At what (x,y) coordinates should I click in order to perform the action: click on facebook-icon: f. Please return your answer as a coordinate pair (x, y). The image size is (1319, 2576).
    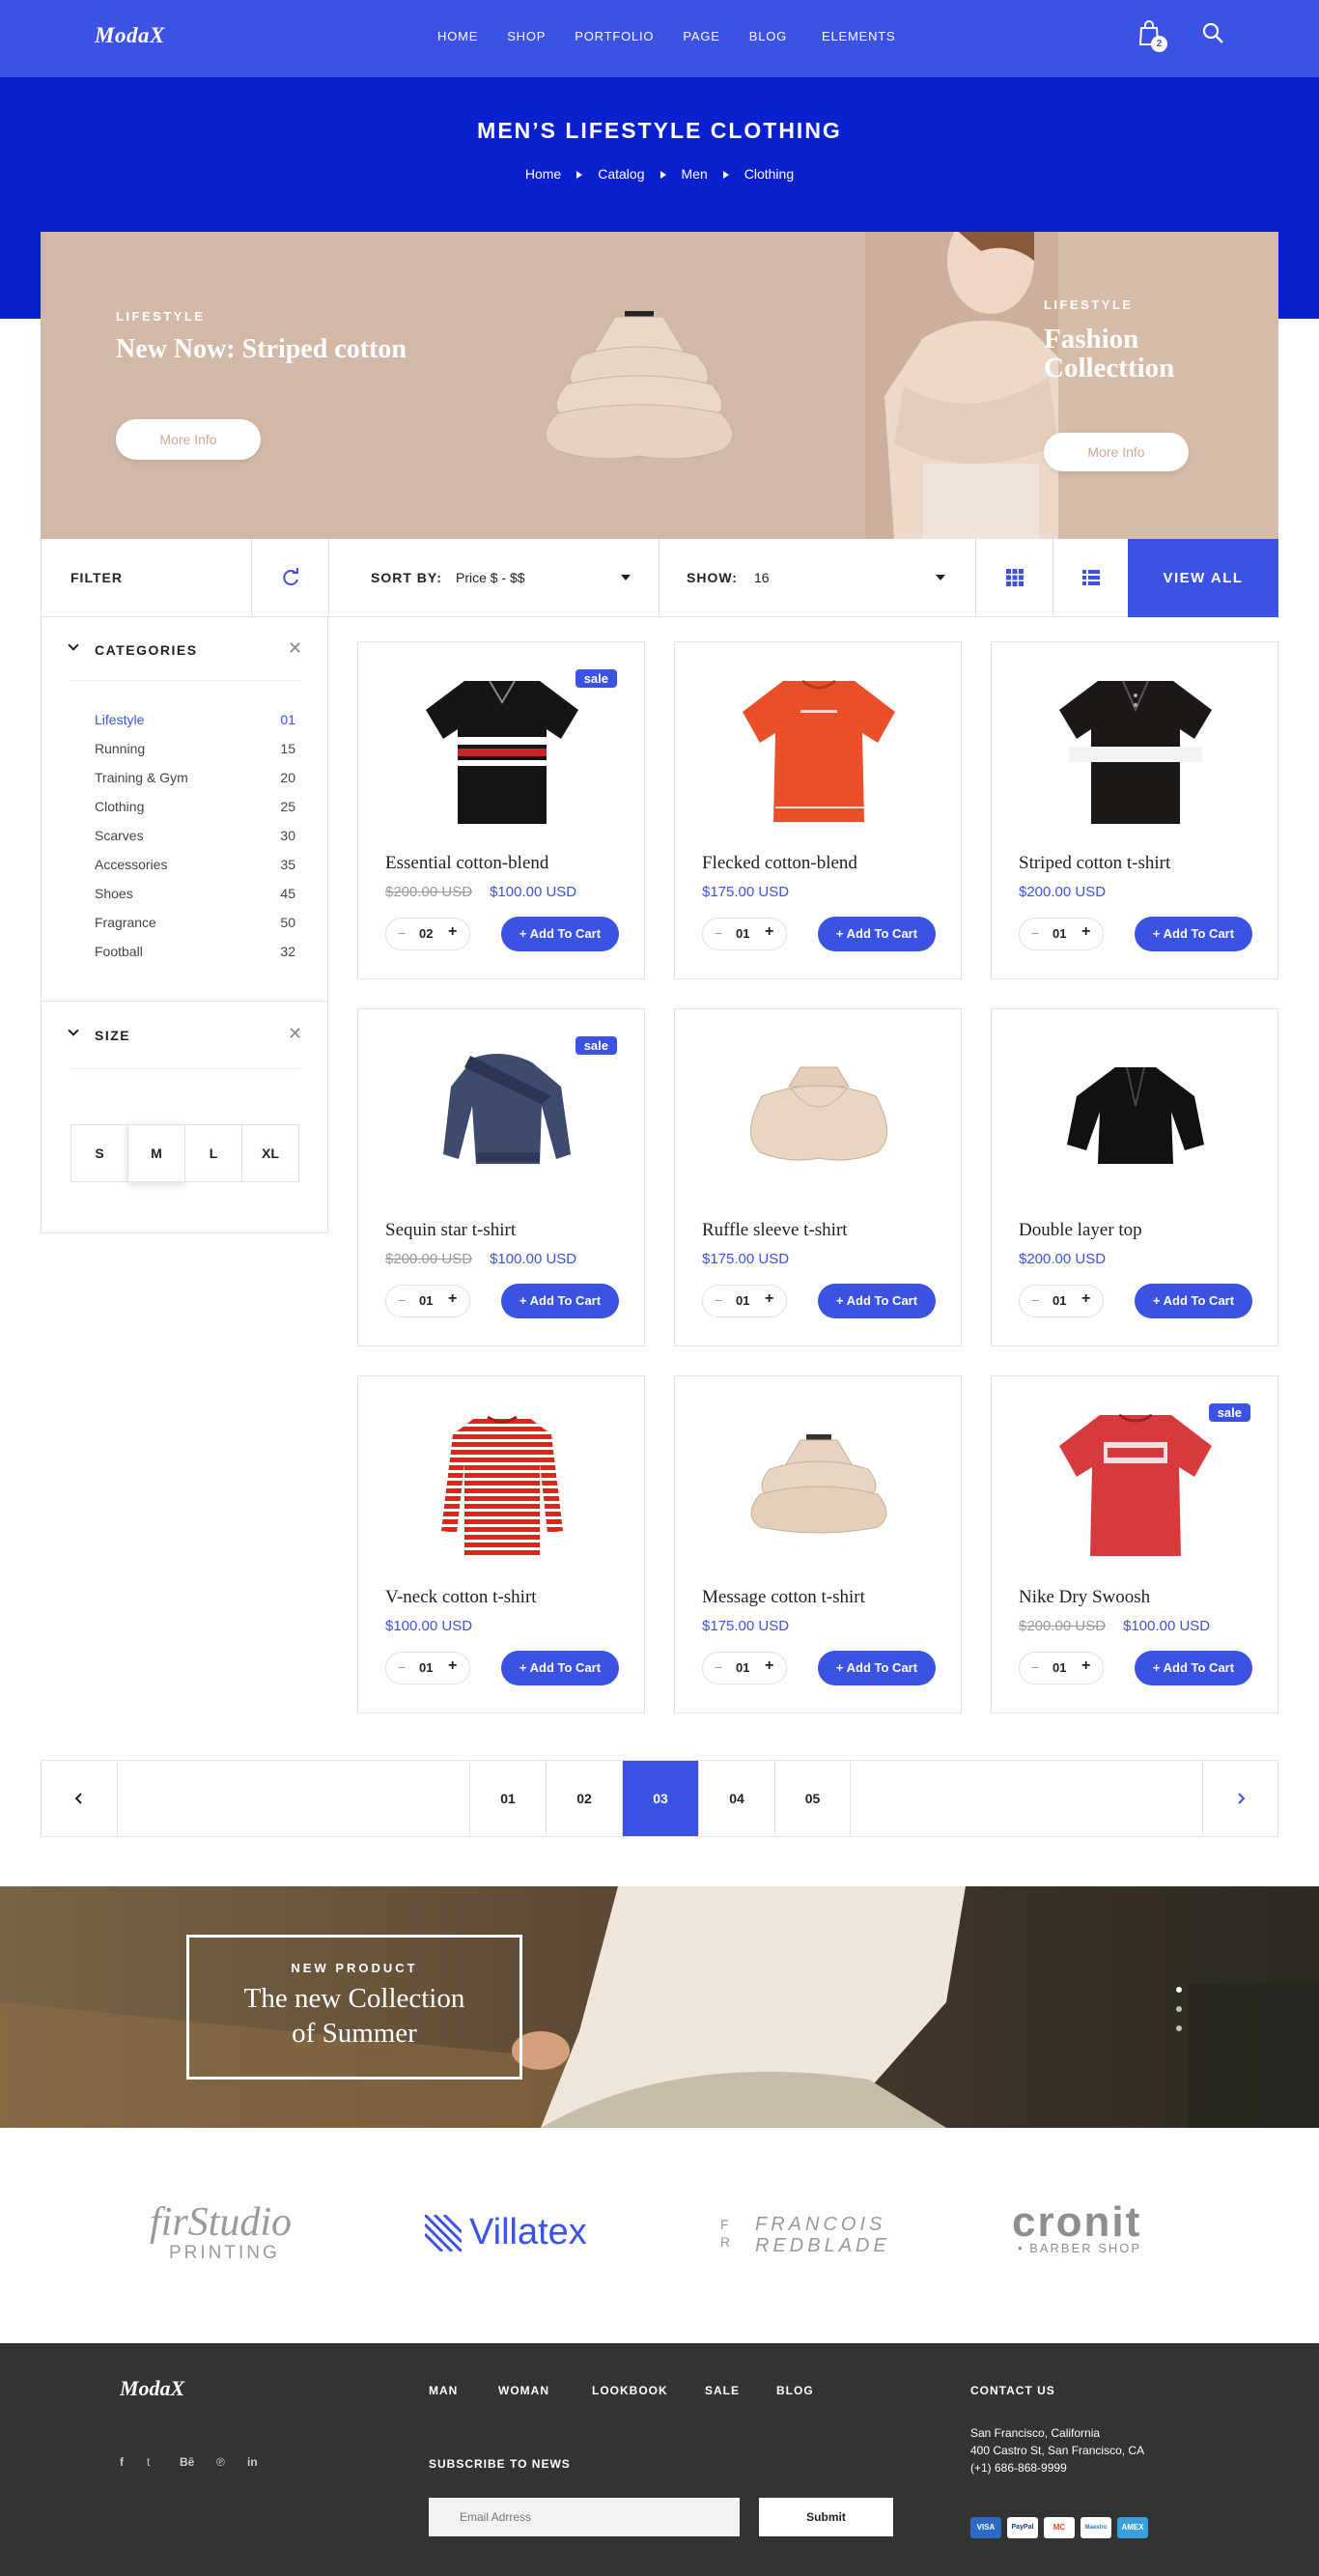
    Looking at the image, I should click on (122, 2462).